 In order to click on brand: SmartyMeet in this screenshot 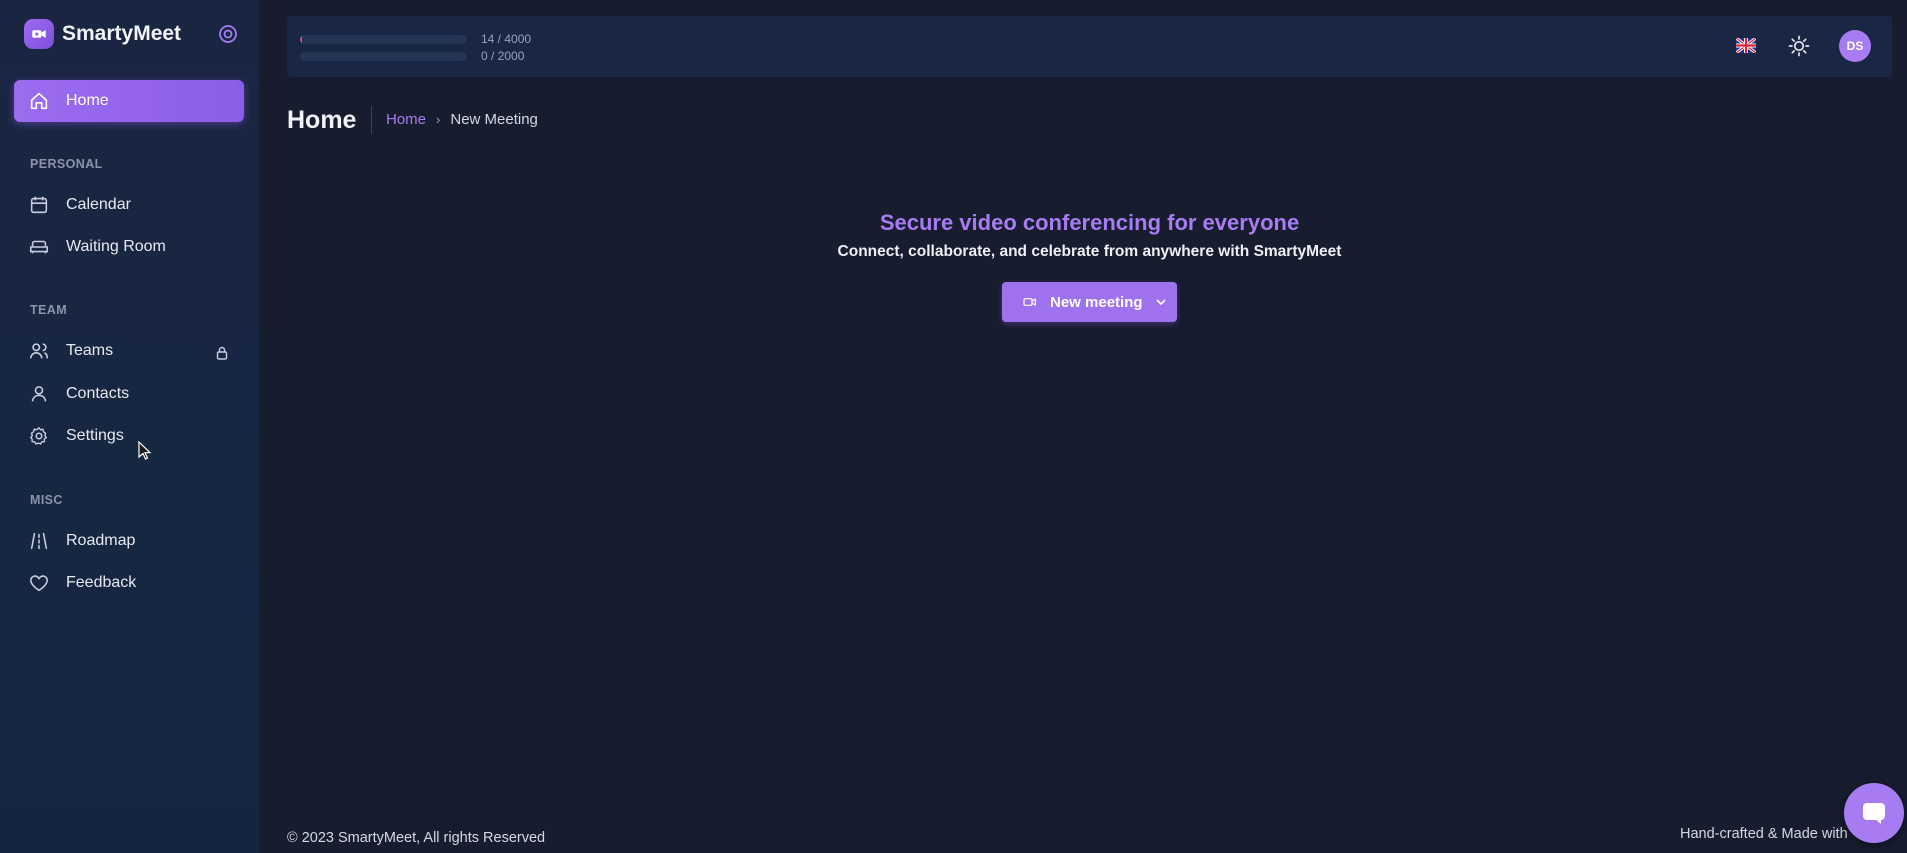, I will do `click(102, 34)`.